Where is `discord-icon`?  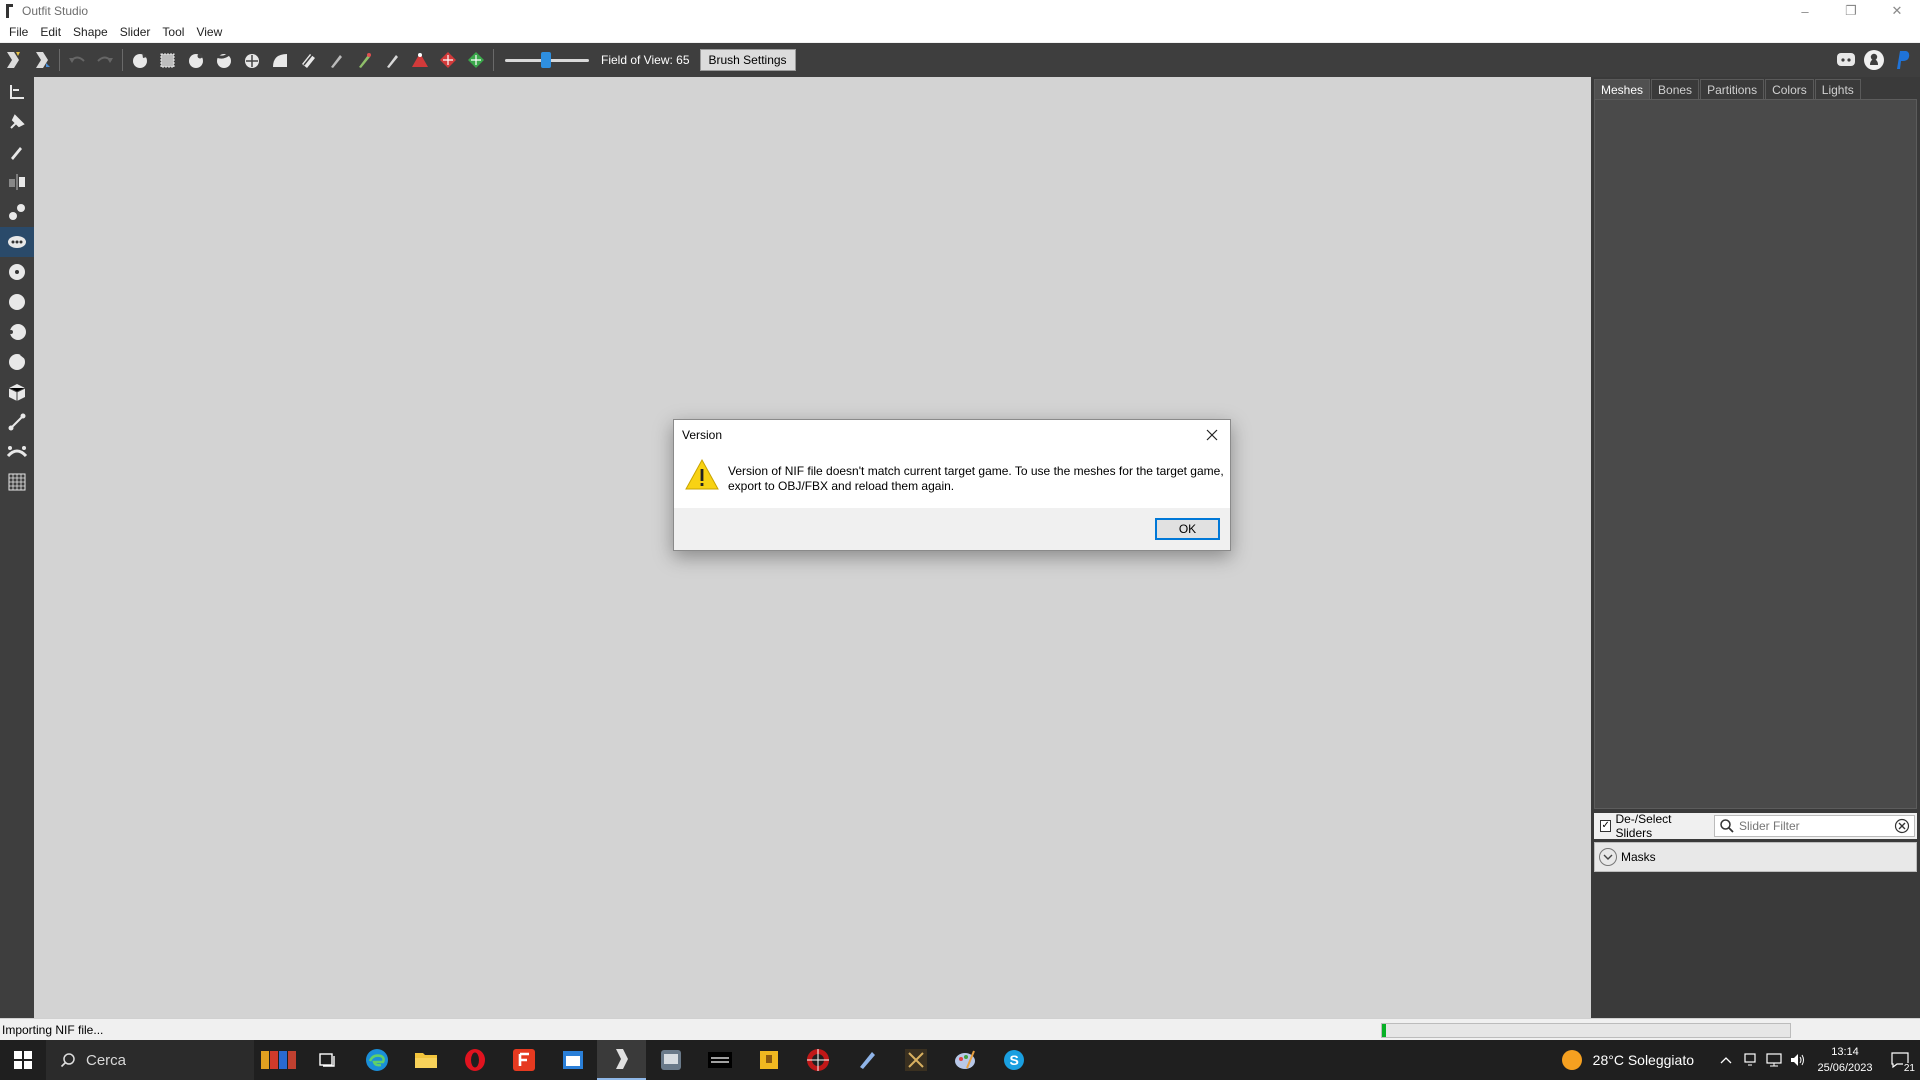 discord-icon is located at coordinates (1846, 60).